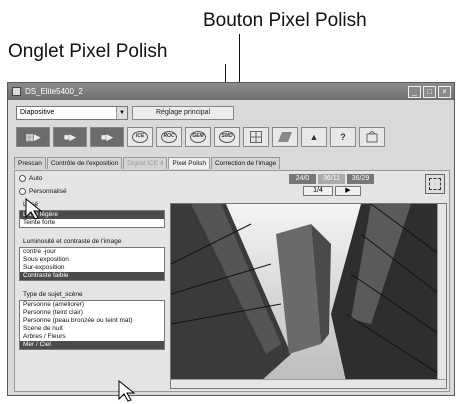 The image size is (461, 404). Describe the element at coordinates (92, 321) in the screenshot. I see `list-item: Personne (peau bronzée ou teint mat)` at that location.